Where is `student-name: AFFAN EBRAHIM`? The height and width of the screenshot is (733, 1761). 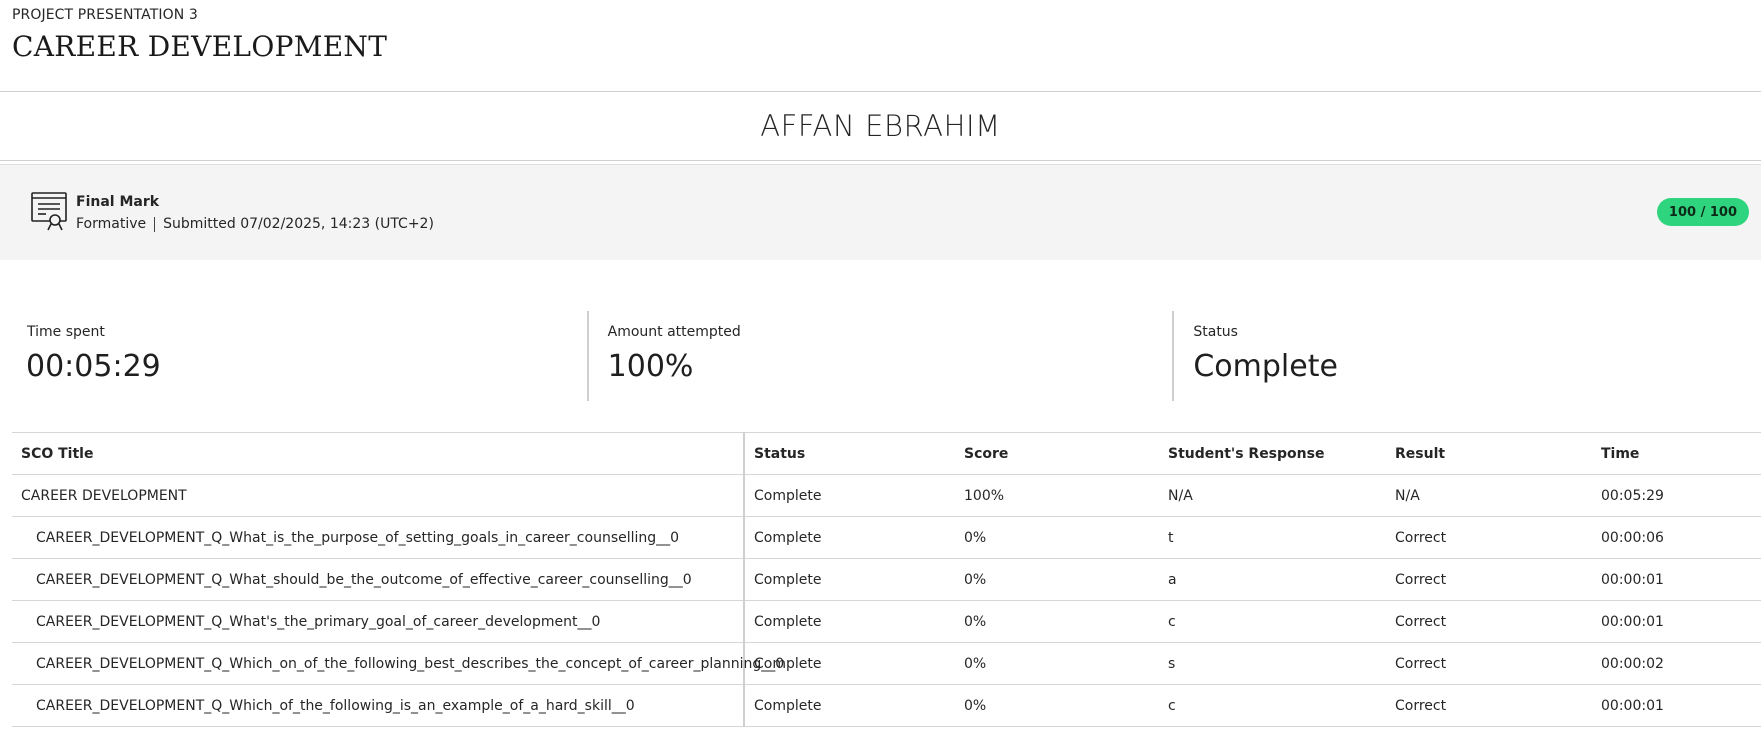
student-name: AFFAN EBRAHIM is located at coordinates (880, 126).